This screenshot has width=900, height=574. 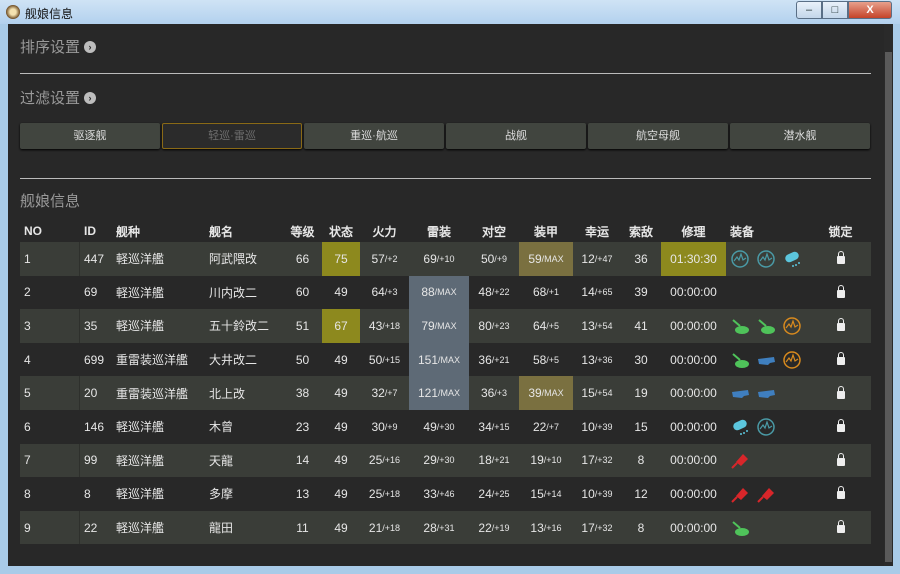 What do you see at coordinates (445, 178) in the screenshot?
I see `divider` at bounding box center [445, 178].